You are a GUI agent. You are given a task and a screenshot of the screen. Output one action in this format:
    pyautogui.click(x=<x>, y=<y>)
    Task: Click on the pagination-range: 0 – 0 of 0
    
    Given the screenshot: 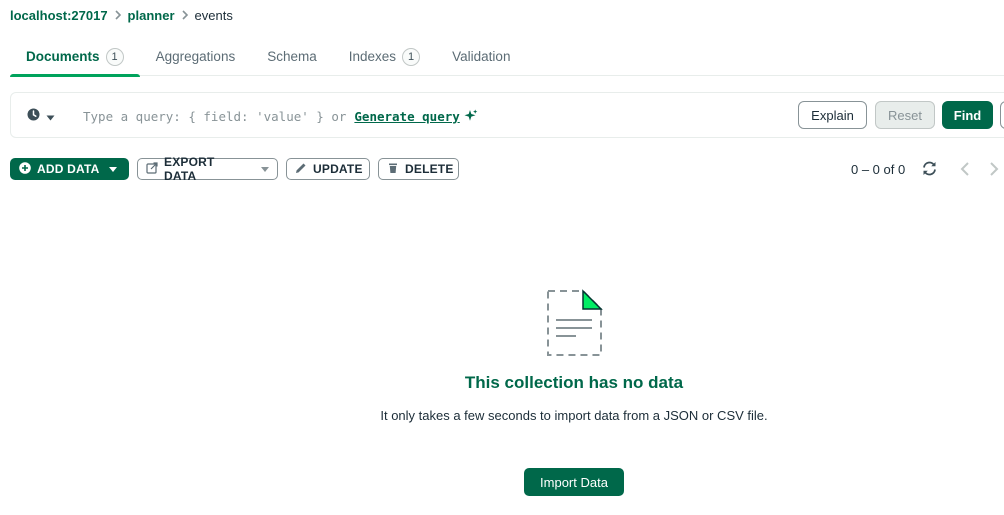 What is the action you would take?
    pyautogui.click(x=878, y=169)
    